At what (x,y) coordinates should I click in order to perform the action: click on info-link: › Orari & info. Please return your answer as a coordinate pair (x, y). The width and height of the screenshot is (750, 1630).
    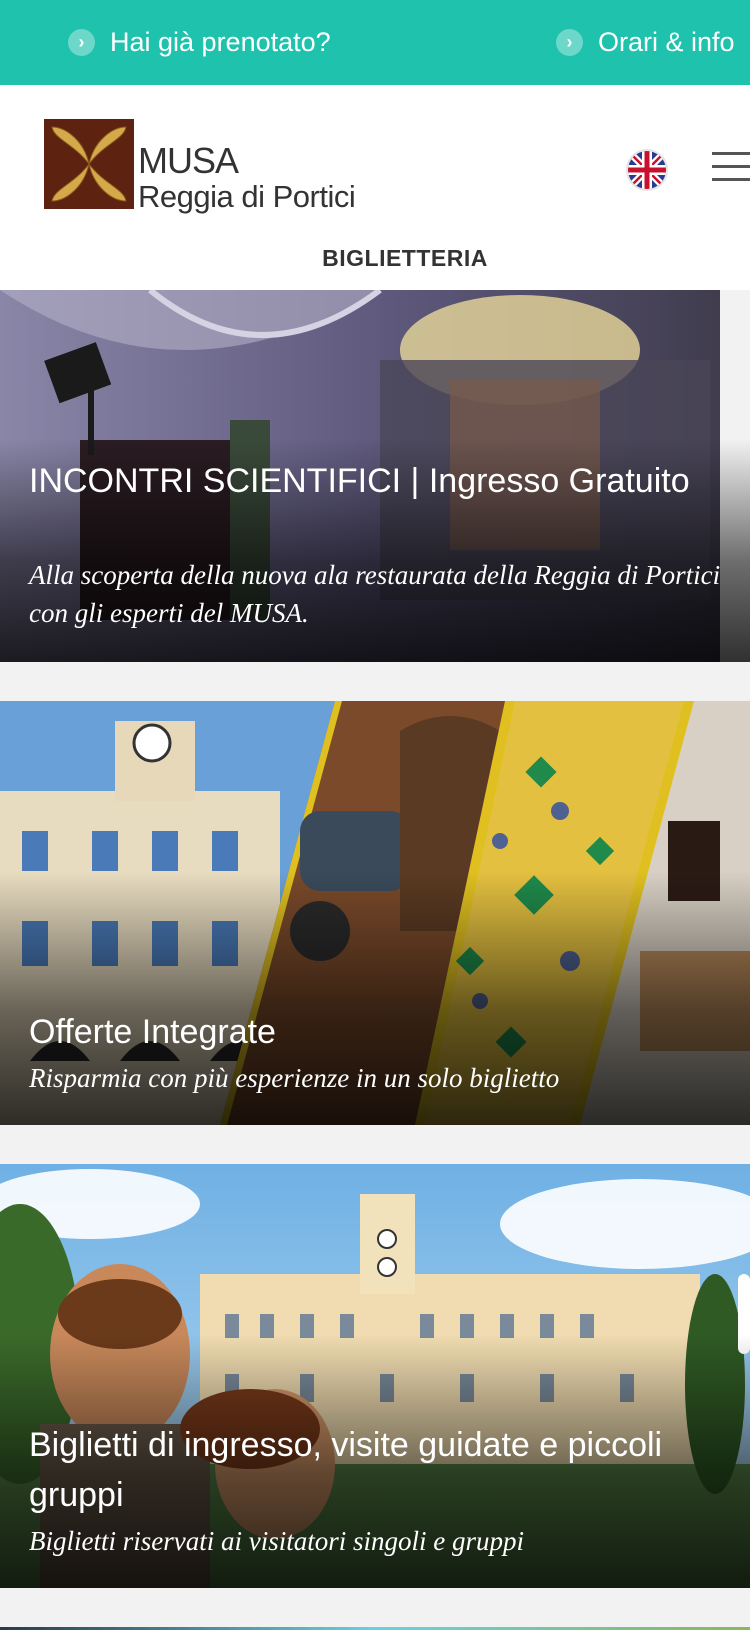
    Looking at the image, I should click on (645, 42).